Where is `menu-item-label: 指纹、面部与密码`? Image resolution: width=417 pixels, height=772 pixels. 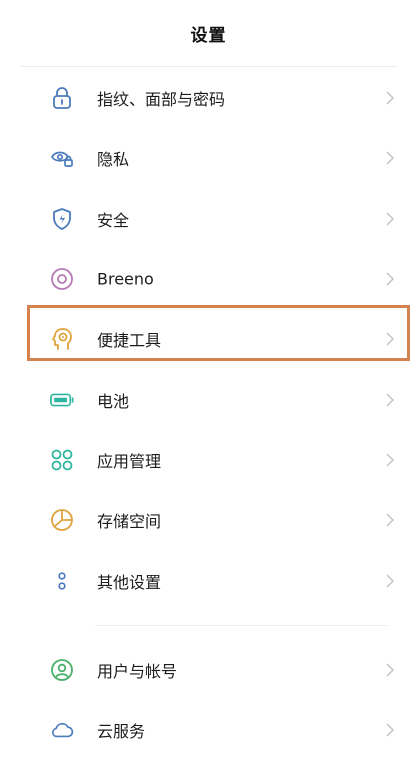
menu-item-label: 指纹、面部与密码 is located at coordinates (161, 100).